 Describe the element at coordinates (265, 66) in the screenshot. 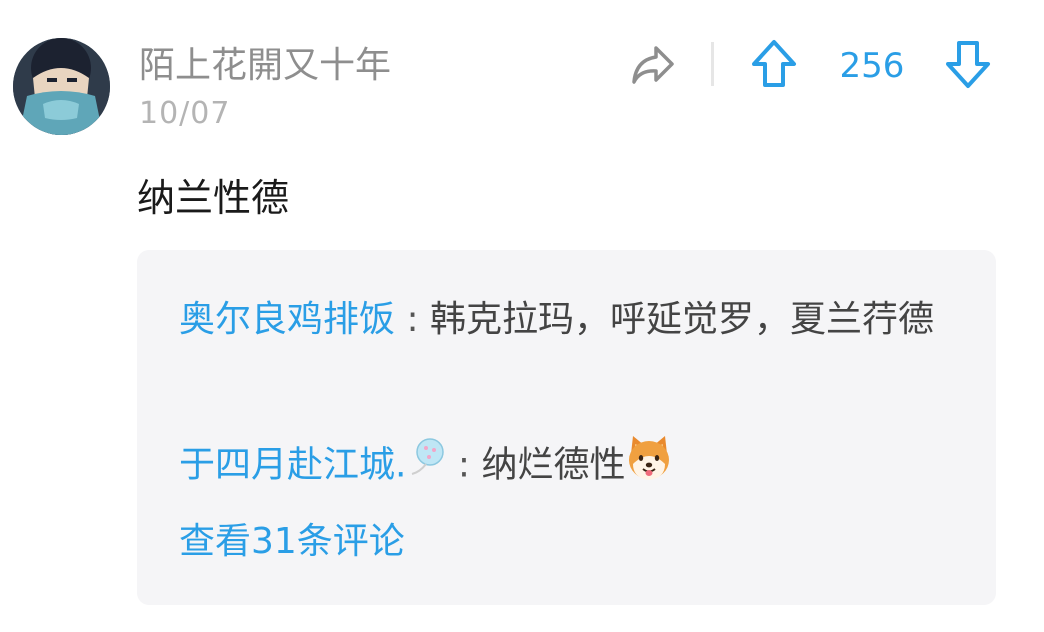

I see `username: 陌上花開又十年` at that location.